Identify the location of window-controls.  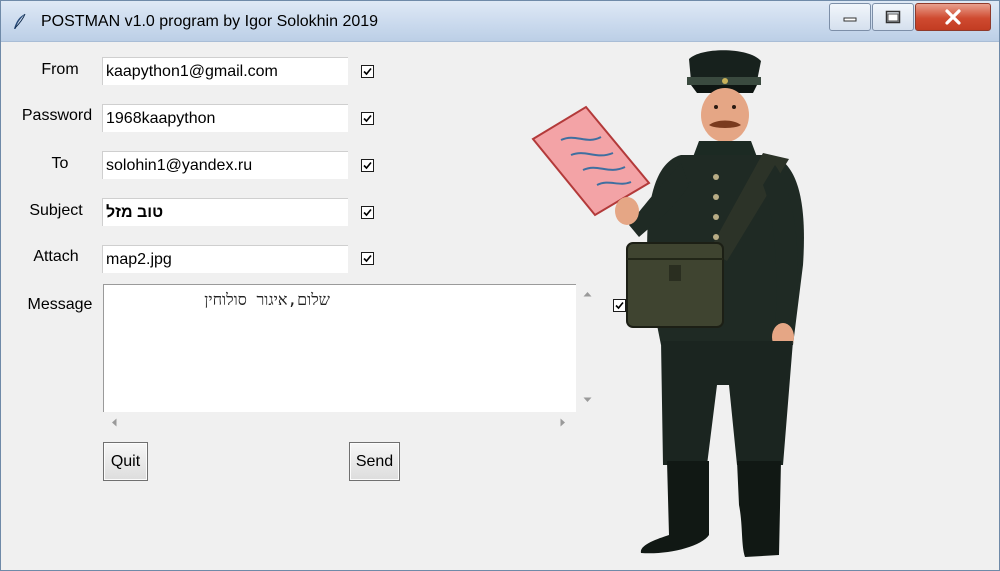
(909, 17).